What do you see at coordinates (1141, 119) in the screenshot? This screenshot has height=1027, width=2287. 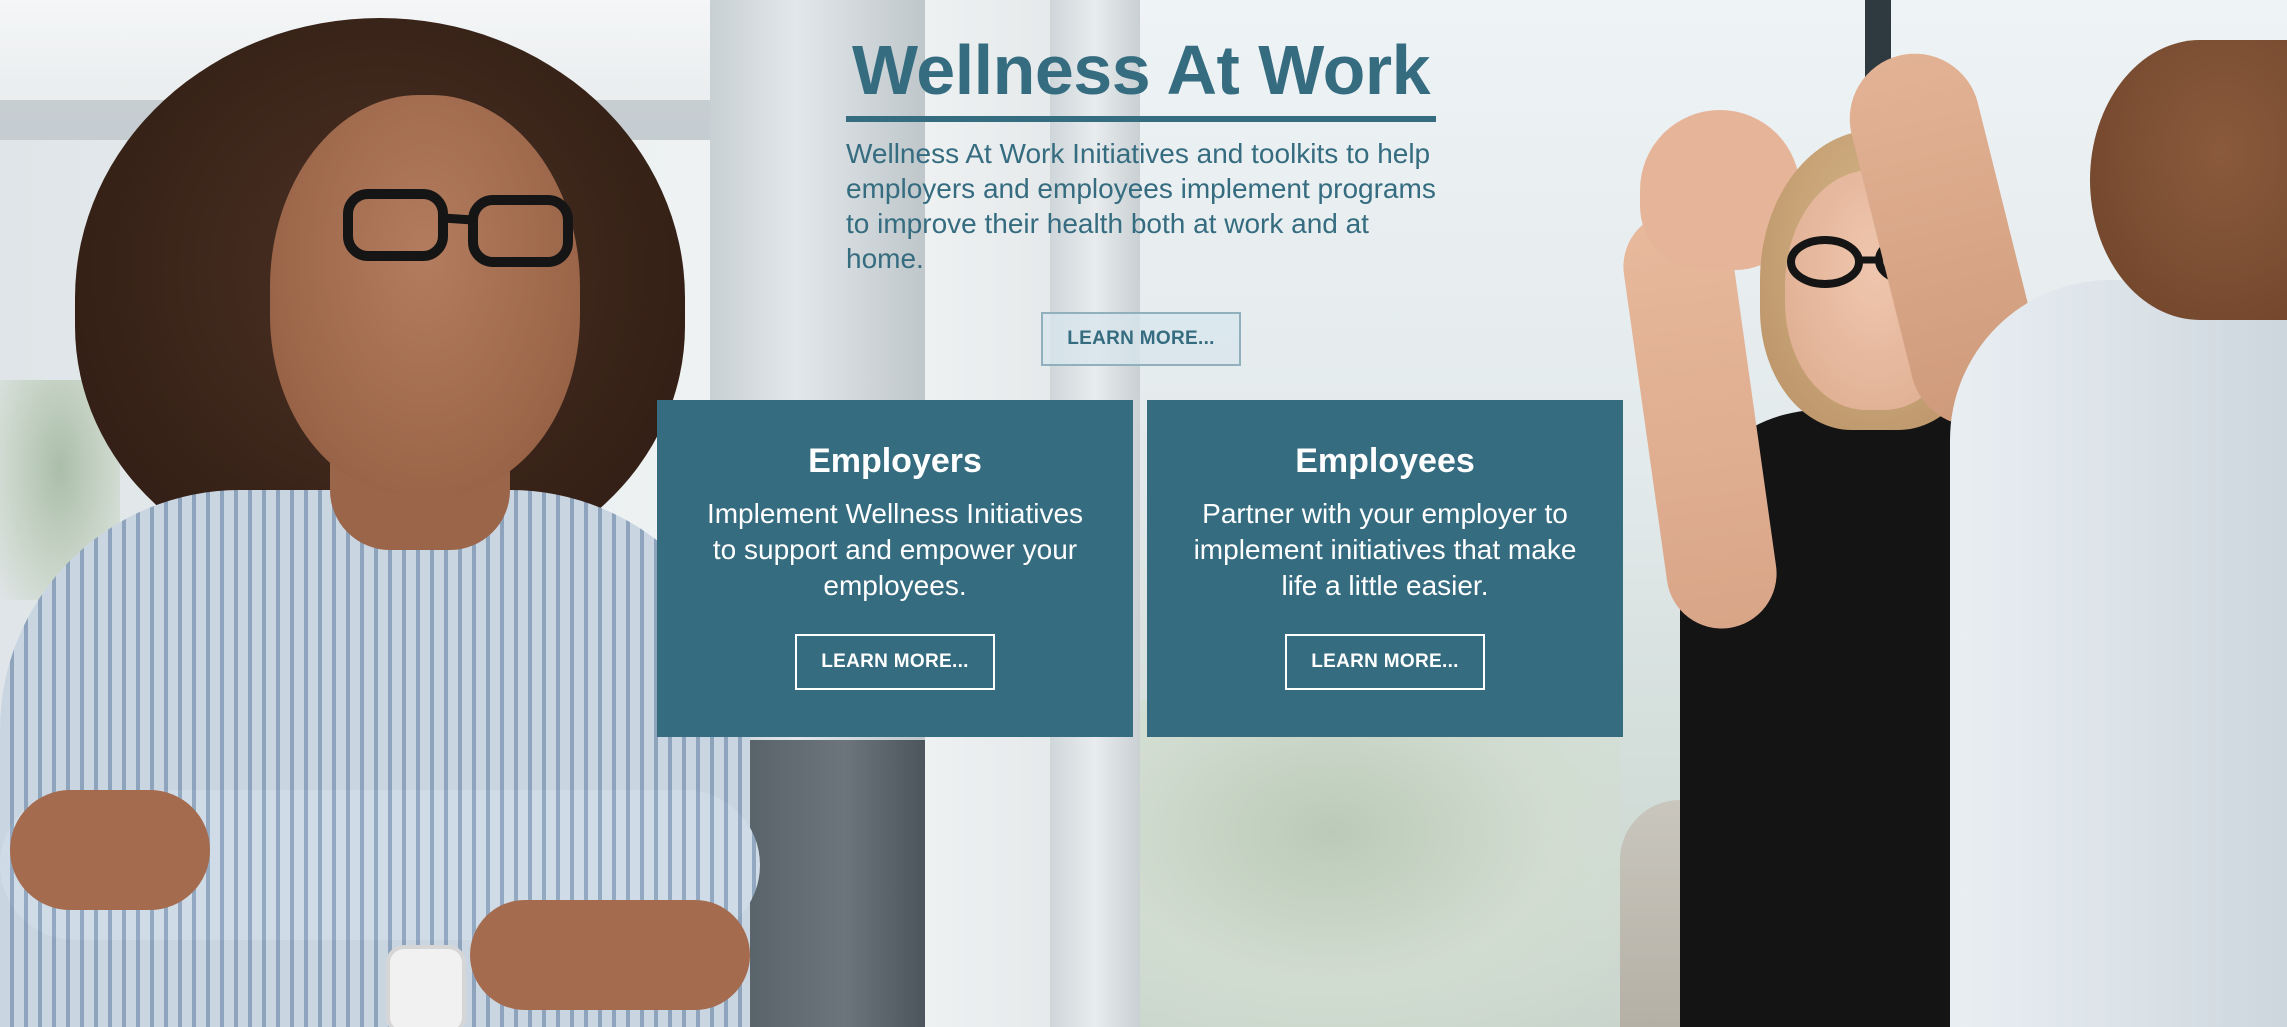 I see `title-underline` at bounding box center [1141, 119].